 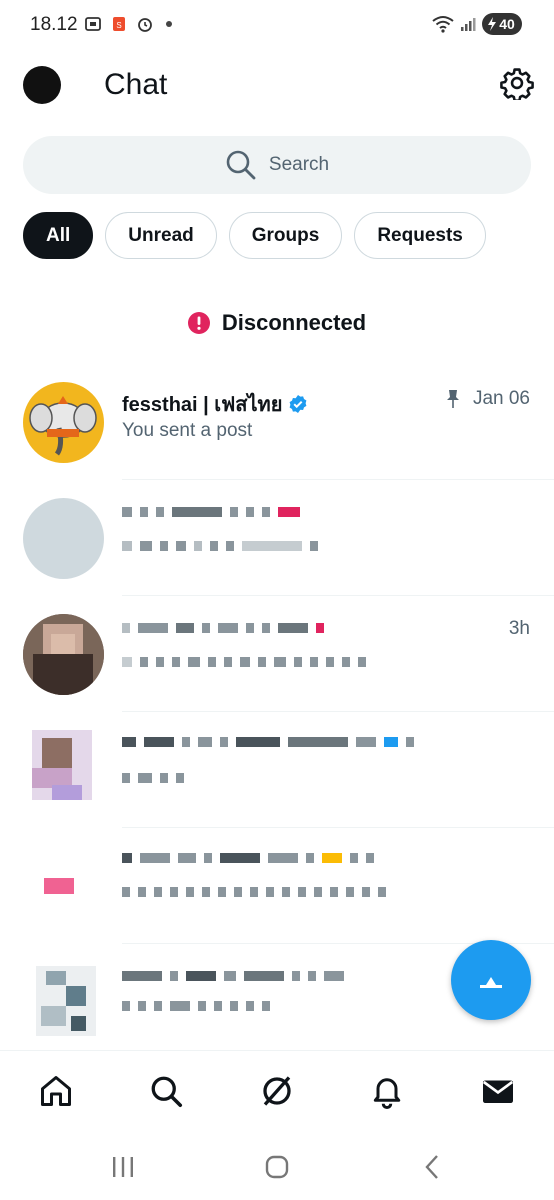 I want to click on grok-icon, so click(x=277, y=1091).